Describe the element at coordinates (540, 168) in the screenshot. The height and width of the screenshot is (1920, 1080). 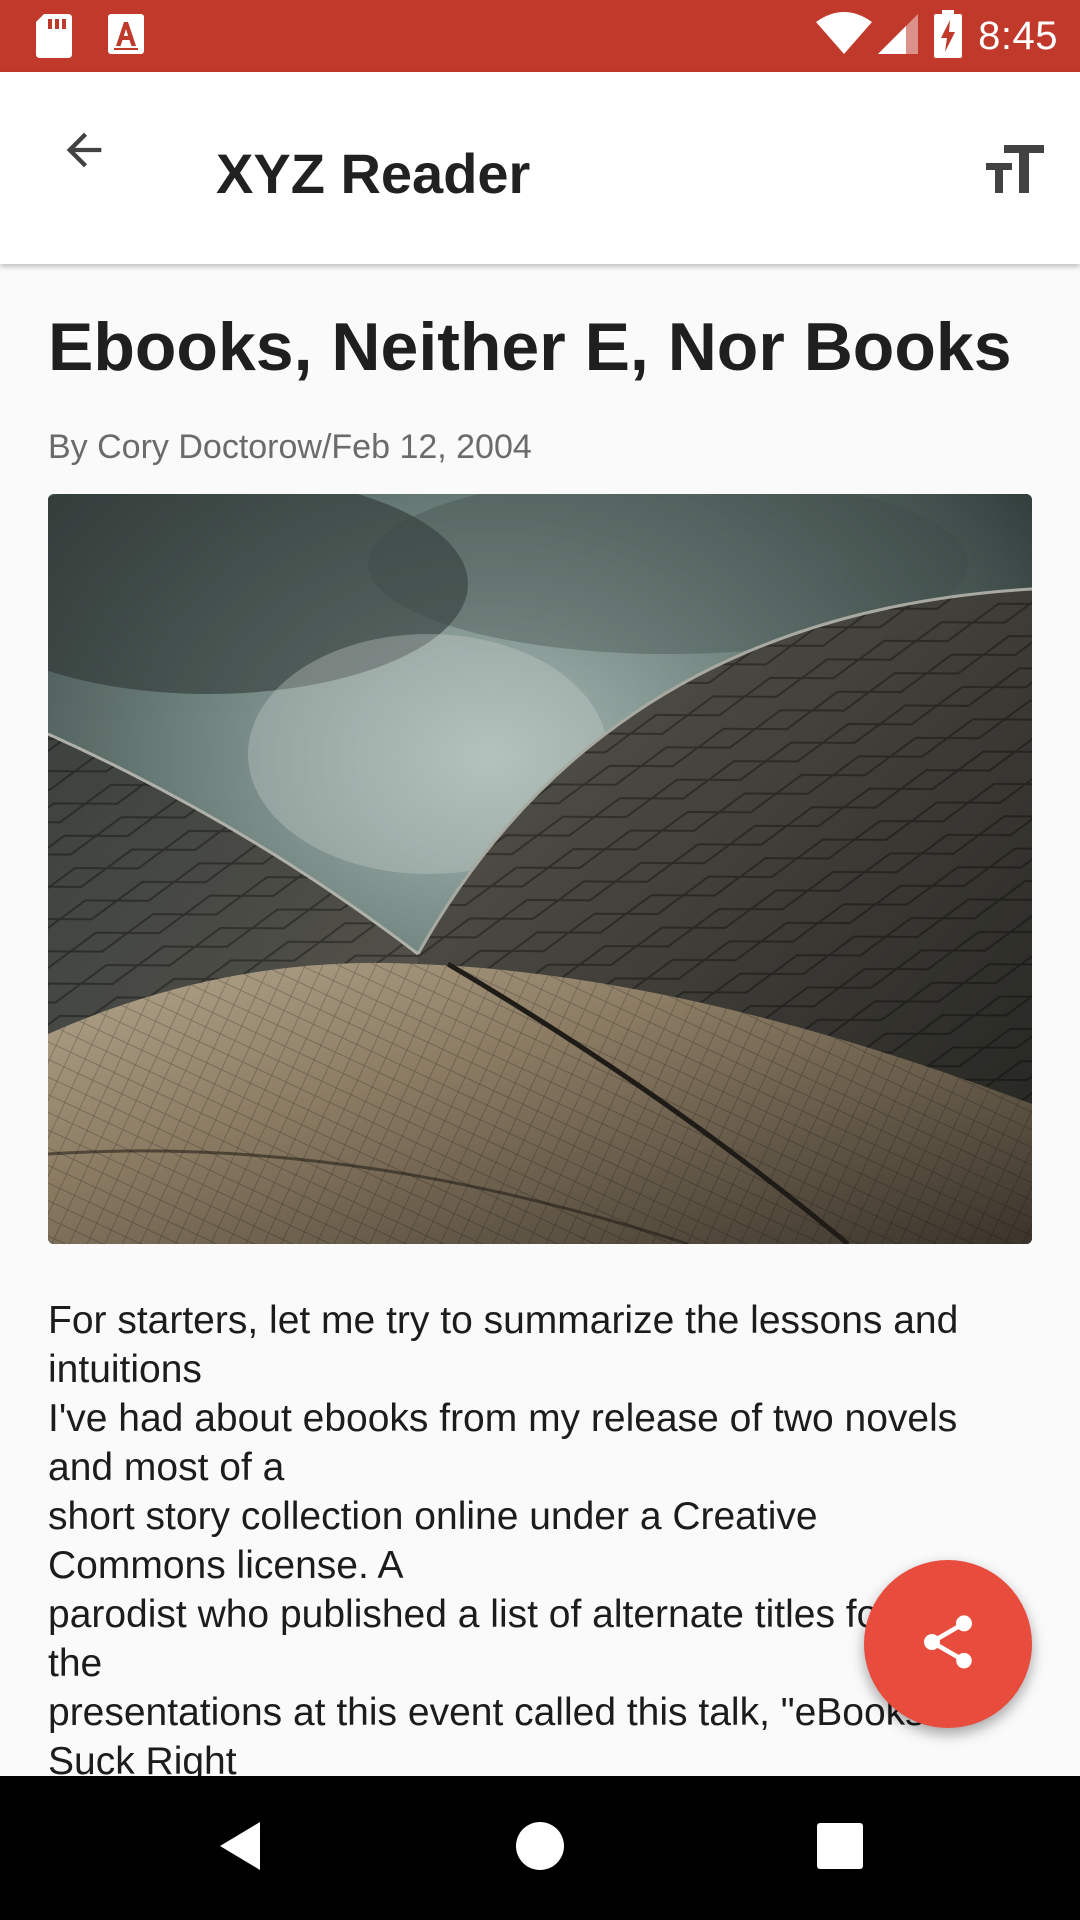
I see `app-bar: XYZ Reader` at that location.